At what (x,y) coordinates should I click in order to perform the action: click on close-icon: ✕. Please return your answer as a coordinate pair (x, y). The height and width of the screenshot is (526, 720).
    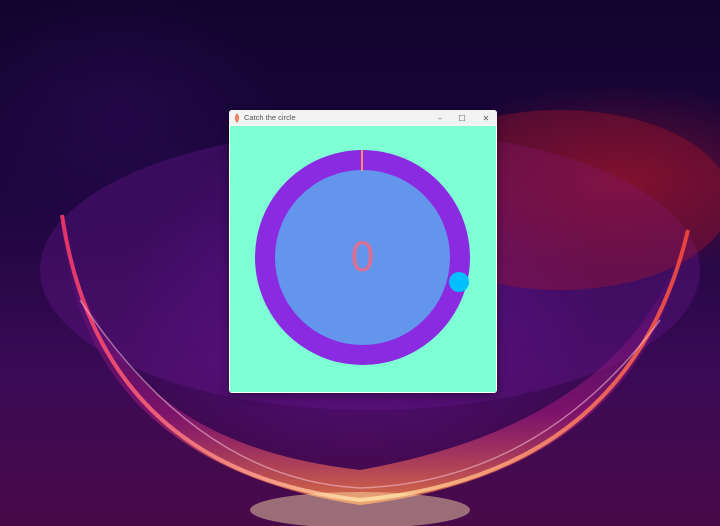
    Looking at the image, I should click on (486, 118).